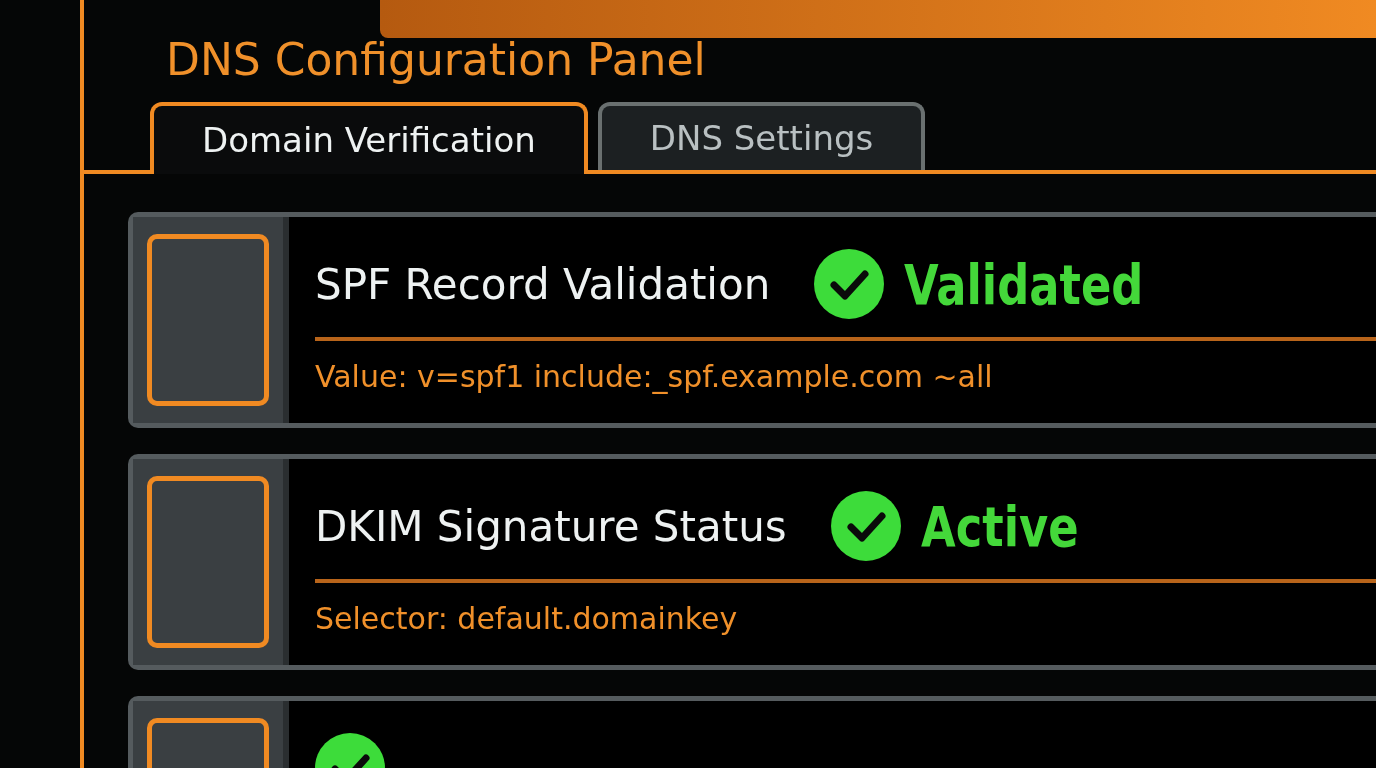 The image size is (1376, 768). I want to click on status-label: Validated, so click(1024, 284).